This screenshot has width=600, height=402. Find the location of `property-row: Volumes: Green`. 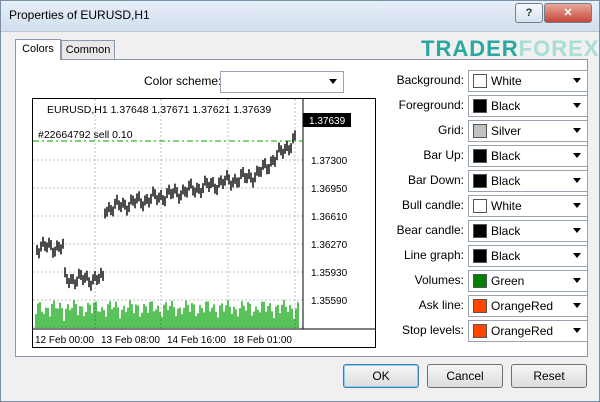

property-row: Volumes: Green is located at coordinates (480, 281).